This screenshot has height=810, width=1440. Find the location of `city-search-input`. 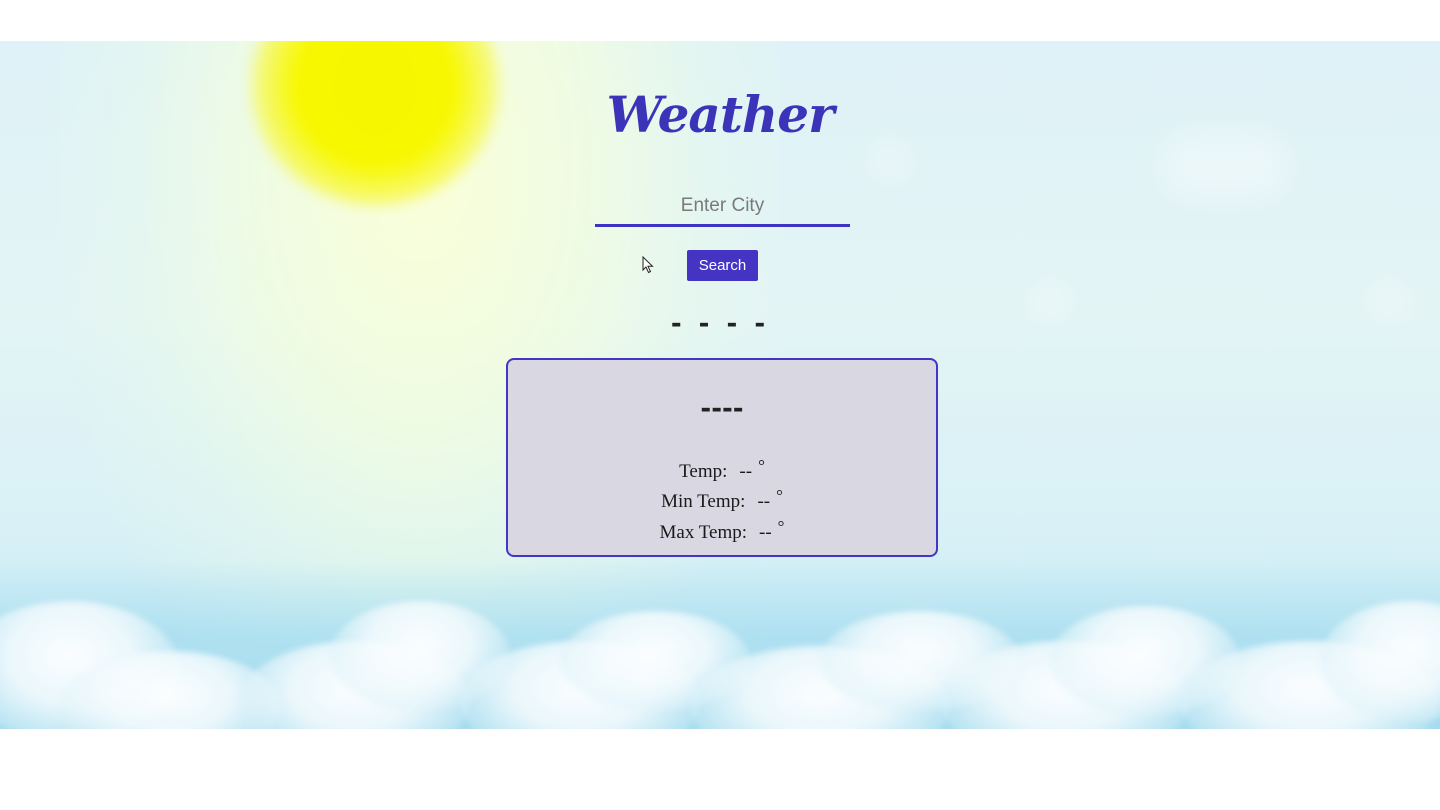

city-search-input is located at coordinates (722, 207).